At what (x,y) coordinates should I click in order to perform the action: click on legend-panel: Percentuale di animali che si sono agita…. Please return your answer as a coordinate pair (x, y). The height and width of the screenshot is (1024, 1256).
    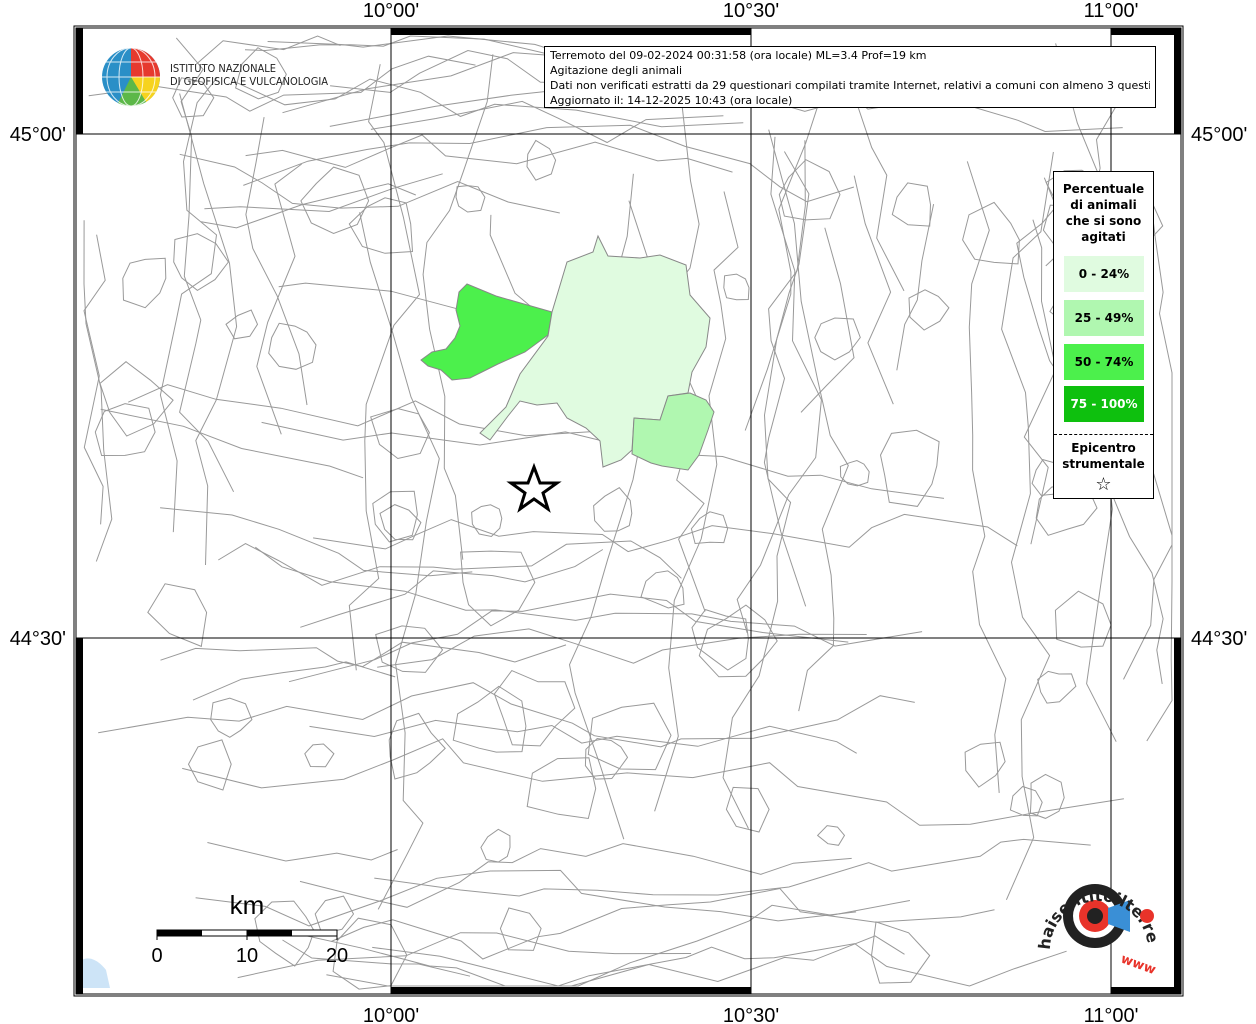
    Looking at the image, I should click on (1103, 335).